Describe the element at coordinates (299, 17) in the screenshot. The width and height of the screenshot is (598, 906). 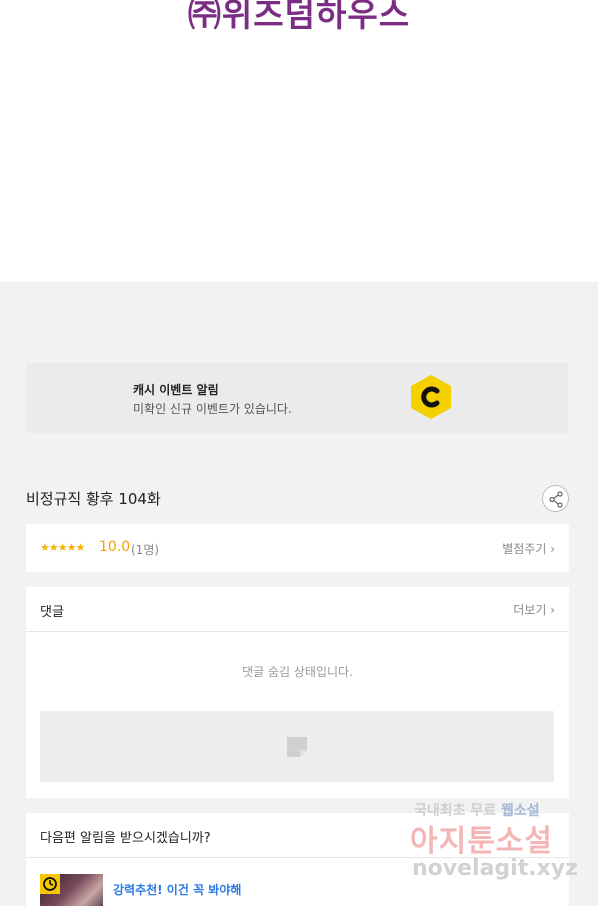
I see `publisher-logo: ㈜위즈덤하우스` at that location.